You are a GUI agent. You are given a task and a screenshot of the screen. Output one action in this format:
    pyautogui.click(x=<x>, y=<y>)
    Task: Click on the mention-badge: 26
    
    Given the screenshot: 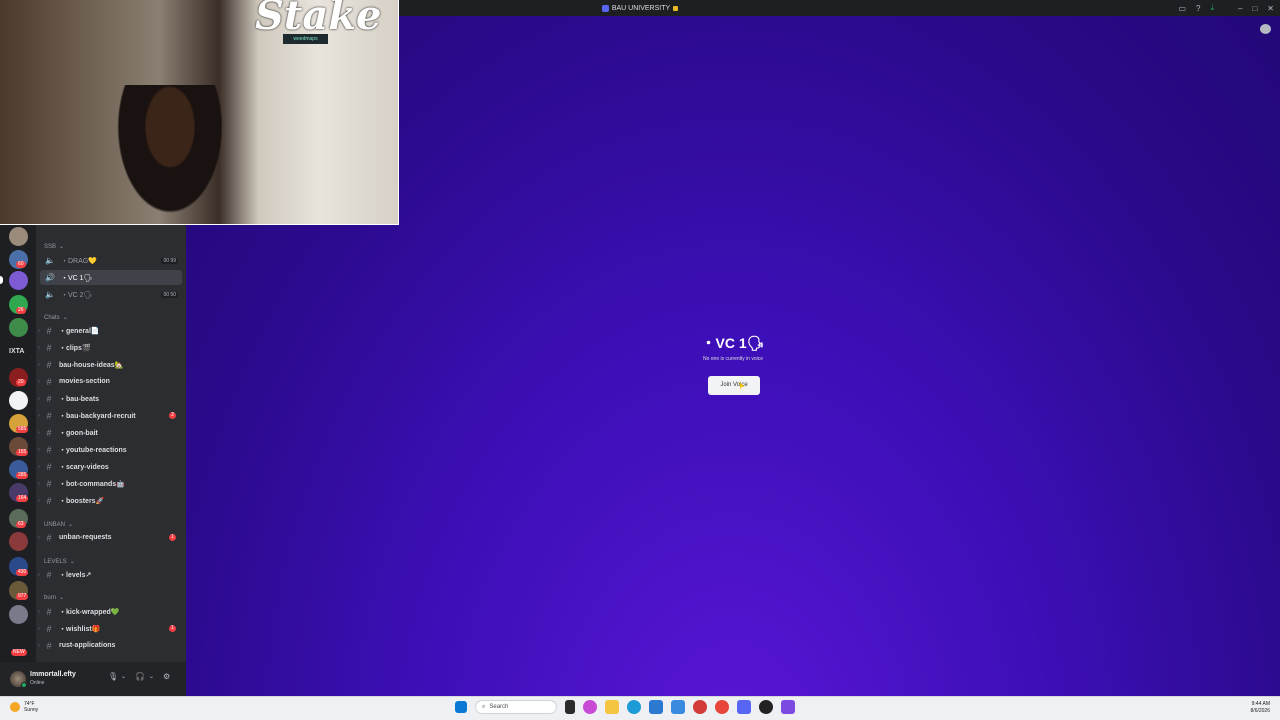 What is the action you would take?
    pyautogui.click(x=21, y=310)
    